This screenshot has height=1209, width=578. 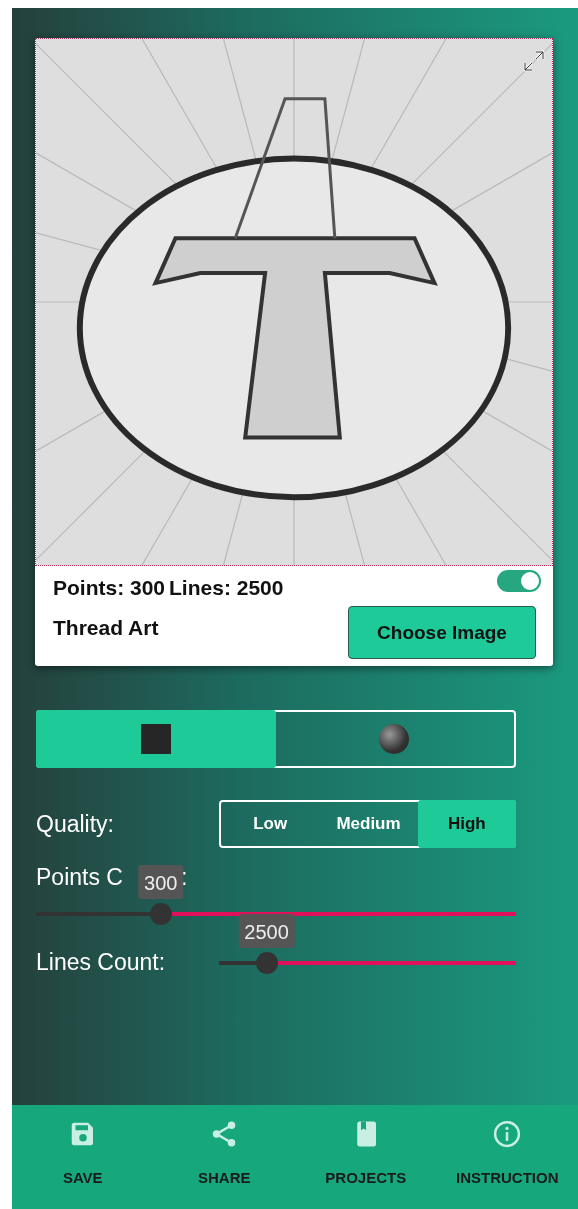 I want to click on nav-label: PROJECTS, so click(x=366, y=1177).